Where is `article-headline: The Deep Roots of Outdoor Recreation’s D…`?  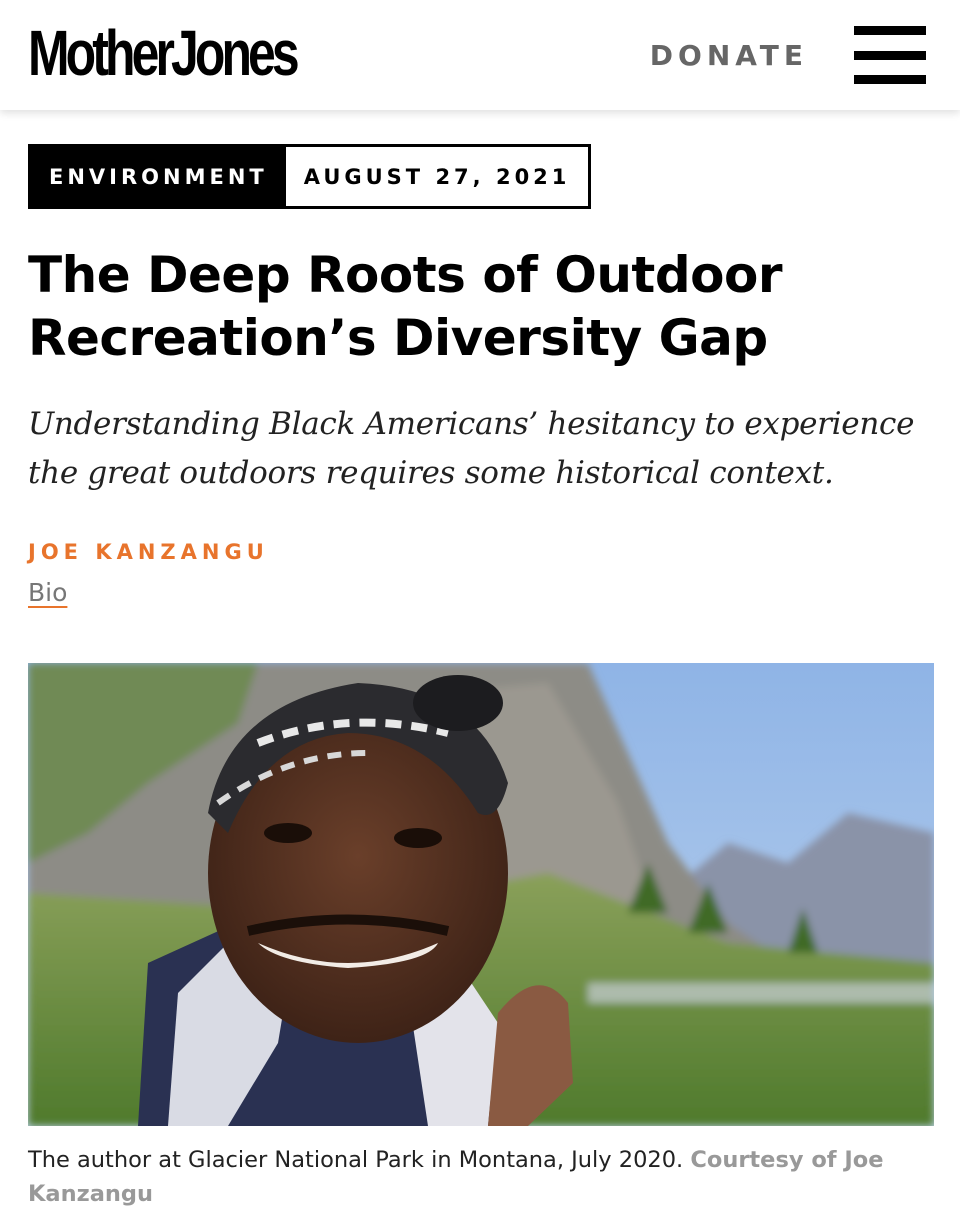 article-headline: The Deep Roots of Outdoor Recreation’s D… is located at coordinates (405, 306).